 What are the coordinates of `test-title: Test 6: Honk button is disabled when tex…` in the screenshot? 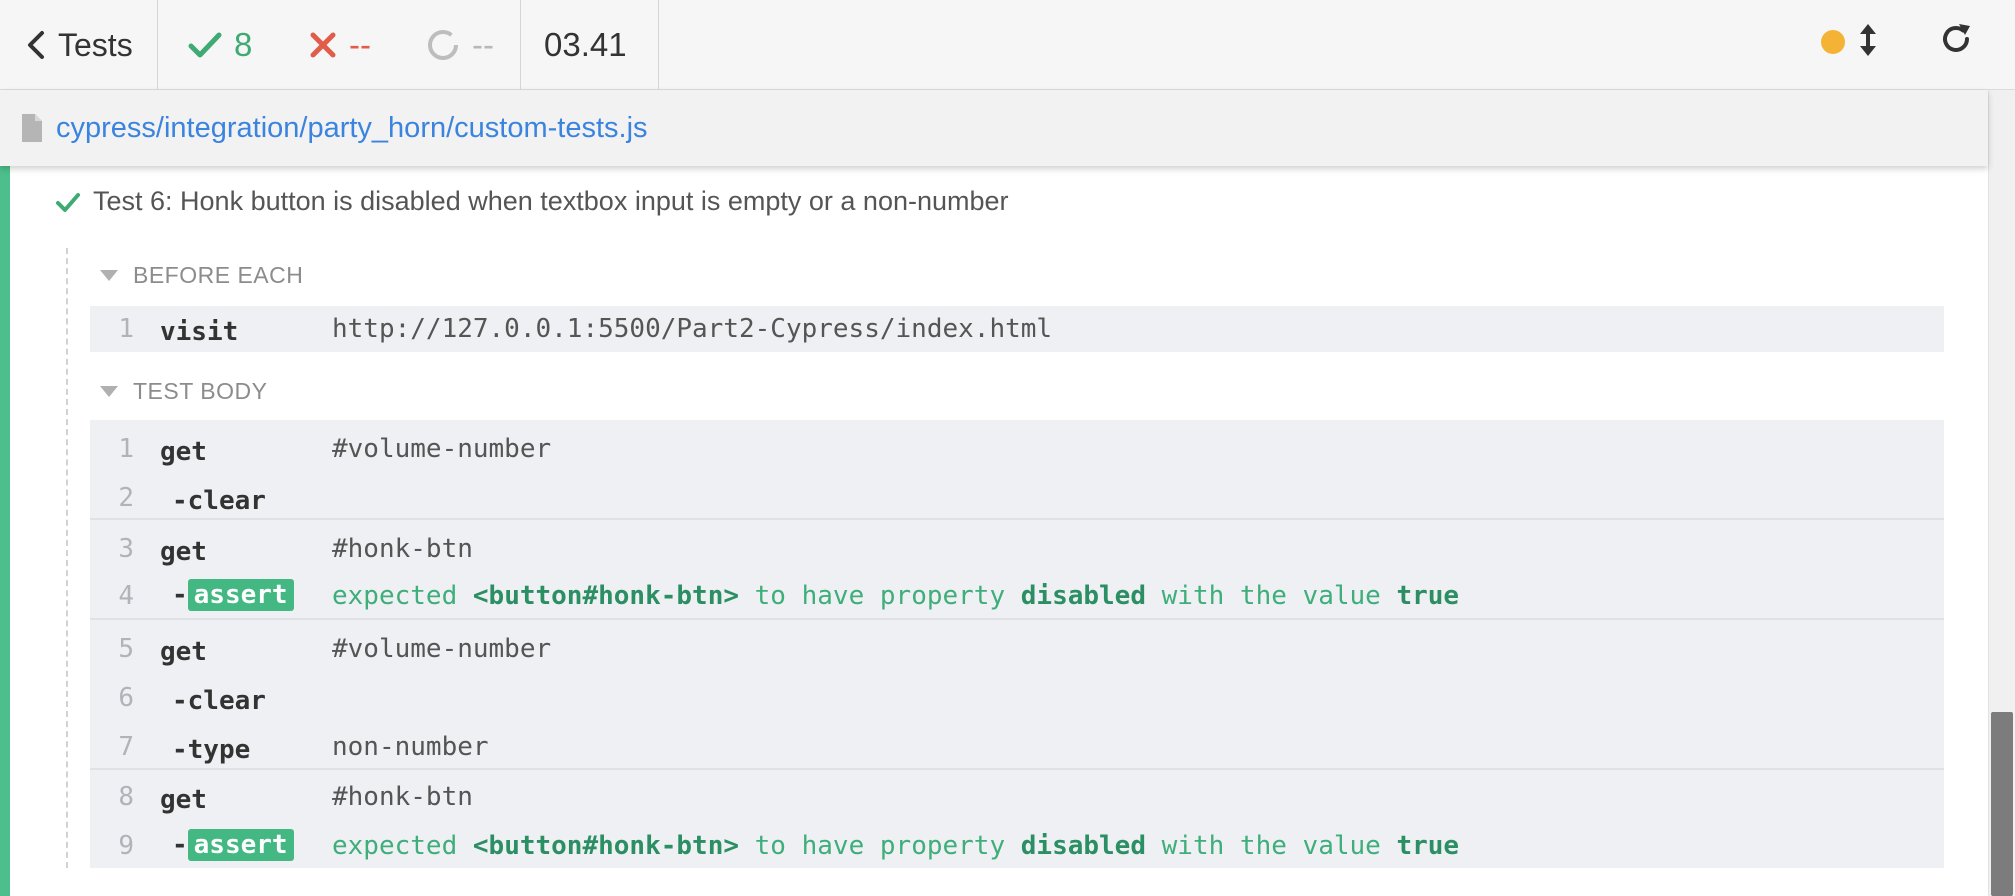 It's located at (532, 201).